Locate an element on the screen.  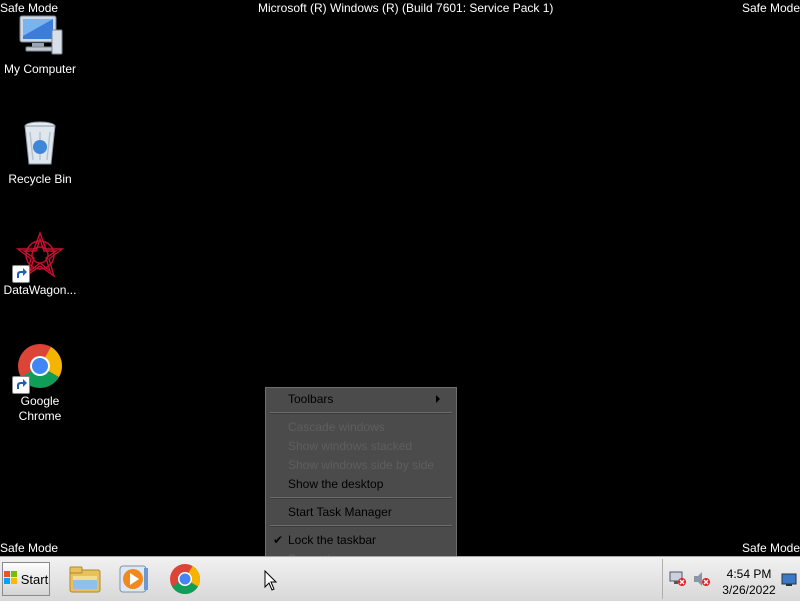
show-desktop-icon is located at coordinates (789, 581).